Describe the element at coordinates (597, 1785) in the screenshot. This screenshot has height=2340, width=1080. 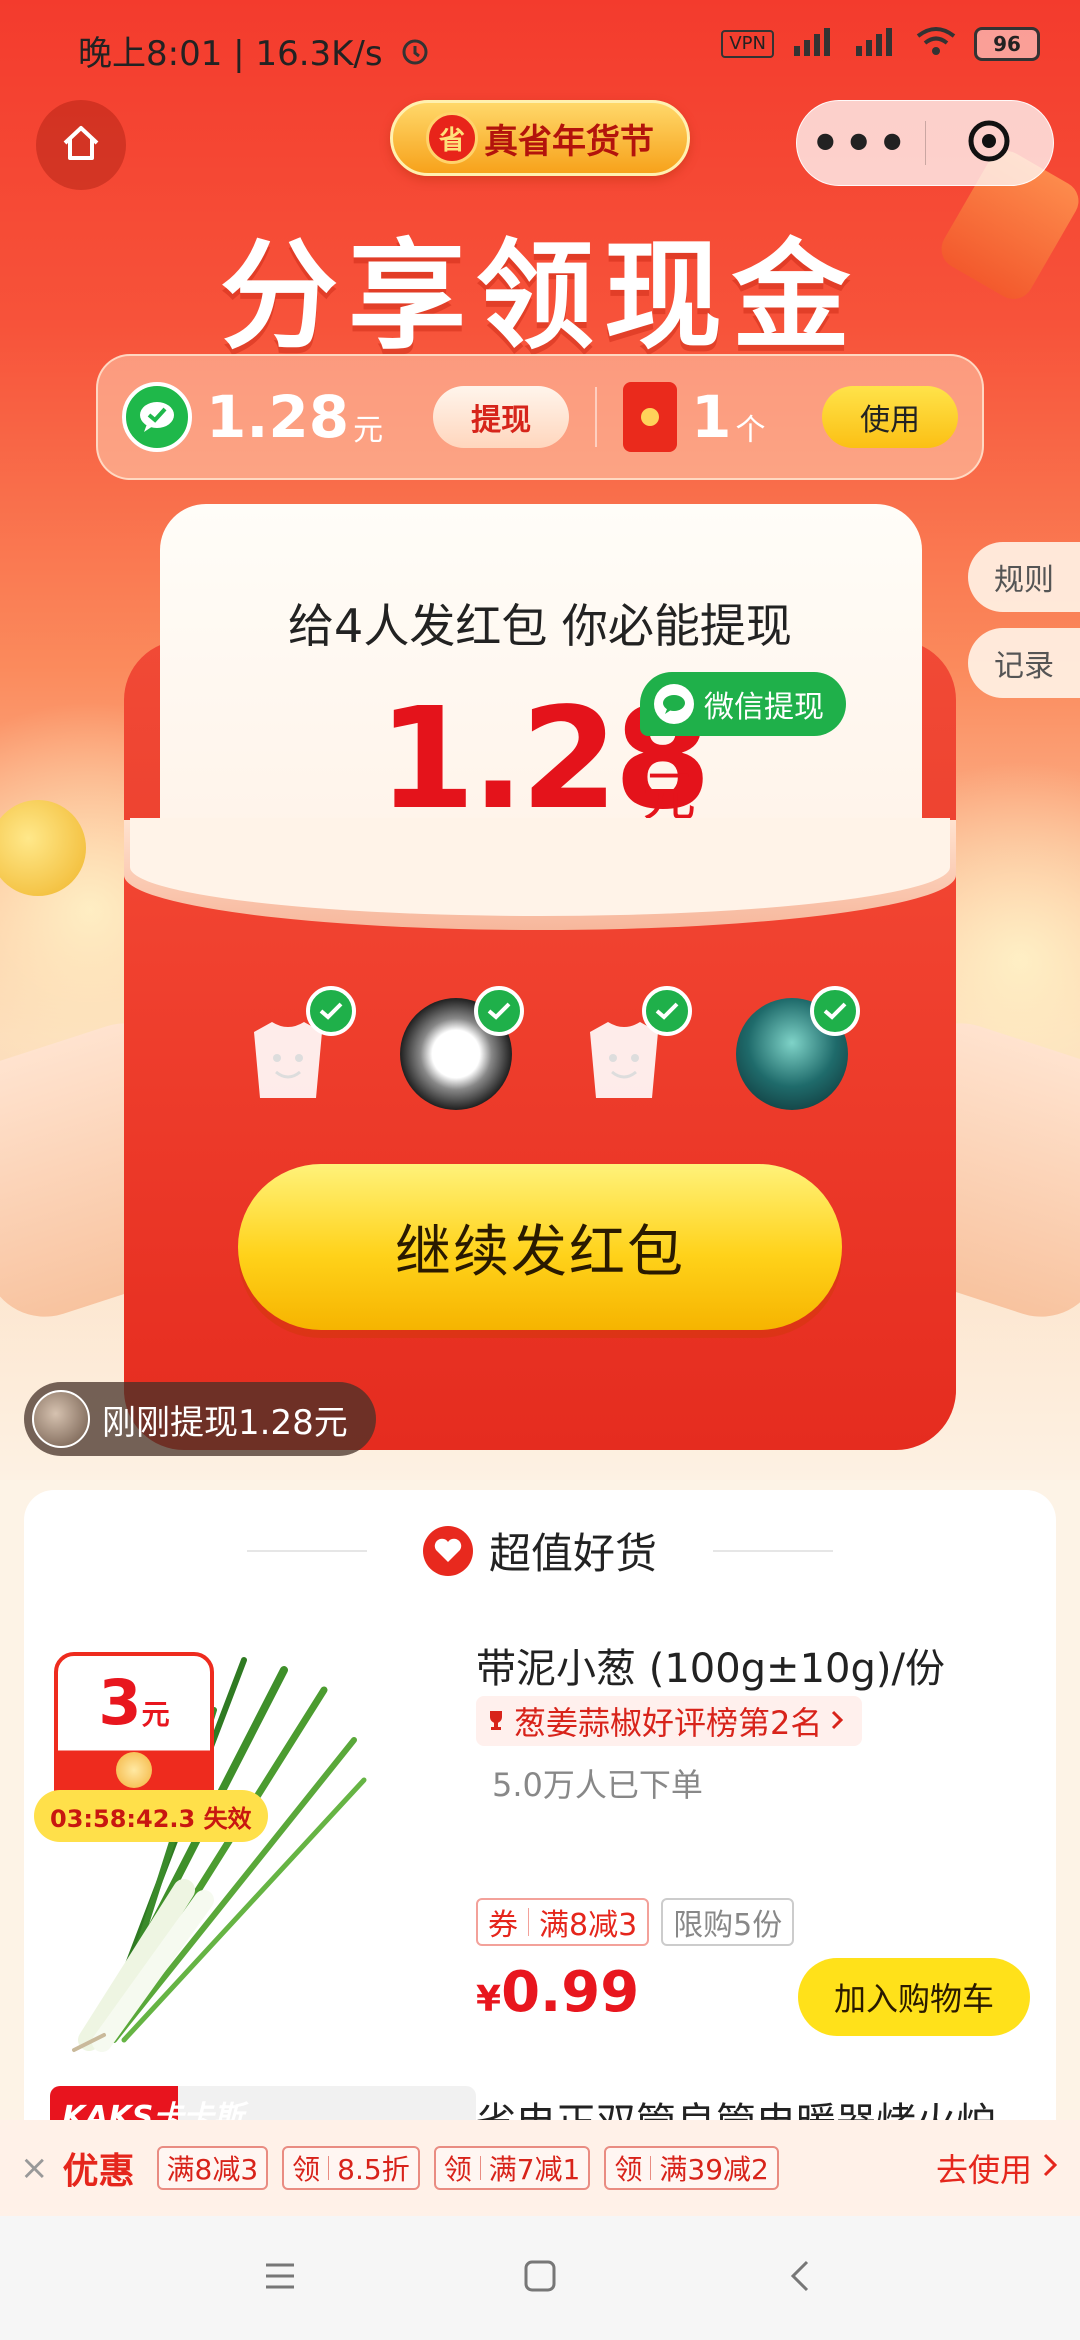
I see `product-sold-count: 5.0万人已下单` at that location.